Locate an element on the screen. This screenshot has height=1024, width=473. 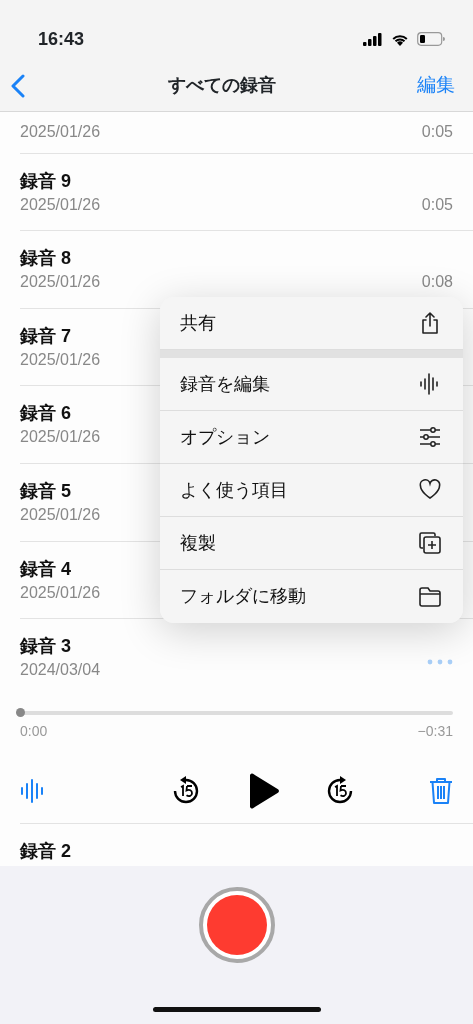
menu-item: 録音を編集 is located at coordinates (311, 384).